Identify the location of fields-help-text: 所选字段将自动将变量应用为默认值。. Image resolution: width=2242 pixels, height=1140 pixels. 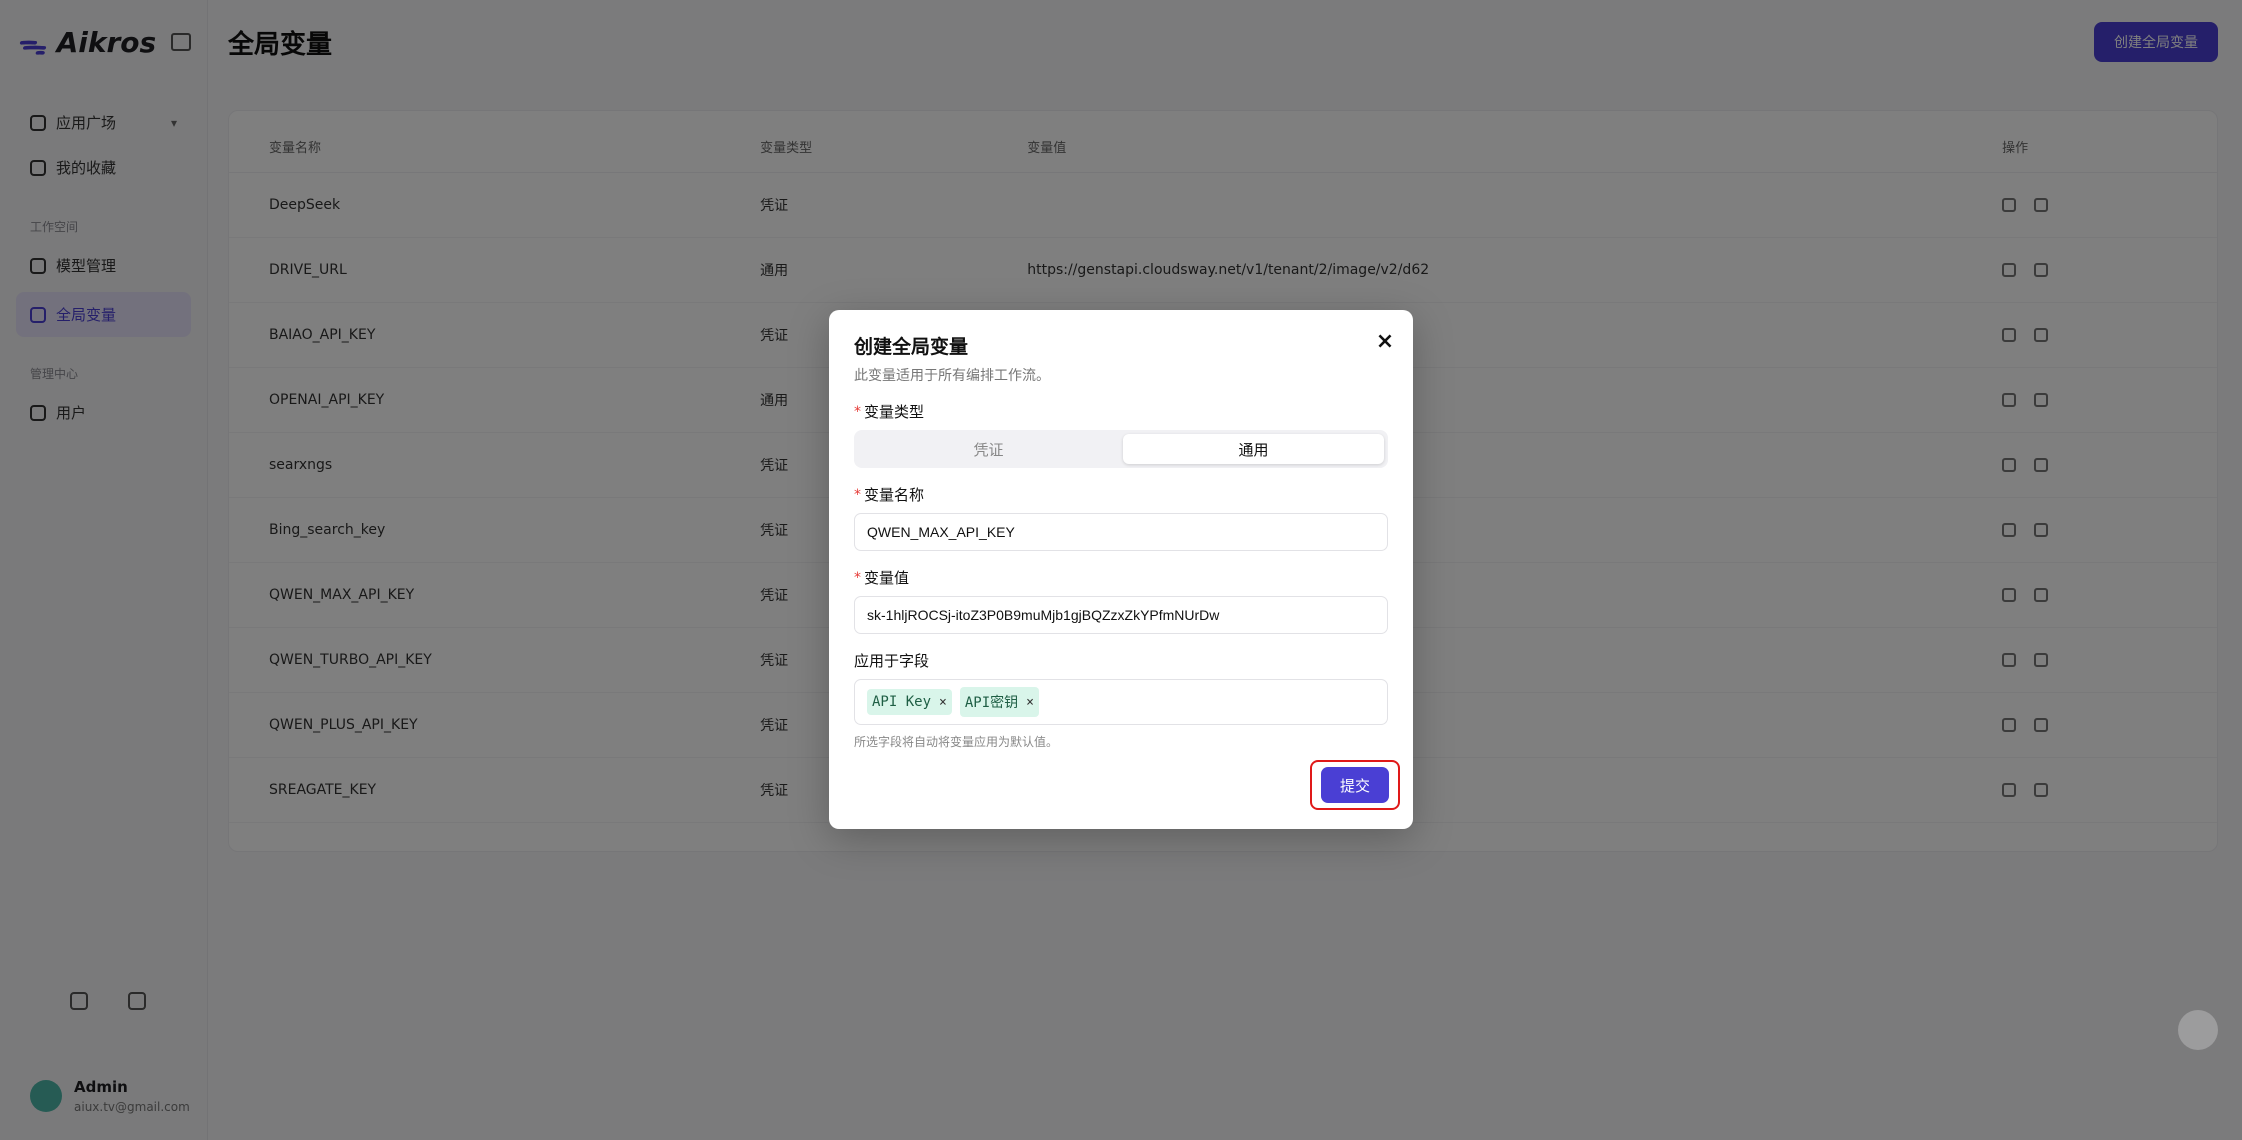
(956, 742).